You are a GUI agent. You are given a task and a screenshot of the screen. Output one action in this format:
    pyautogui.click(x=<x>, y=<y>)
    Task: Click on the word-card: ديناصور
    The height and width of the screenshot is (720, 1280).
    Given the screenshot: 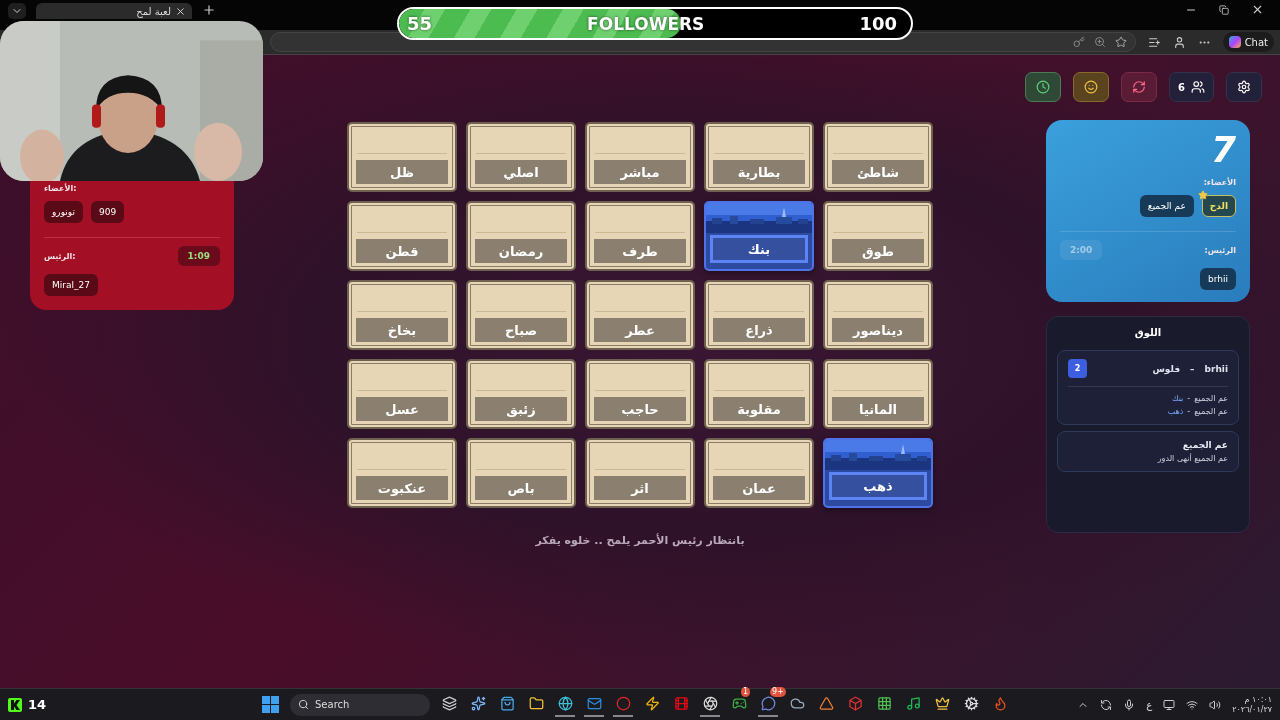 What is the action you would take?
    pyautogui.click(x=878, y=315)
    